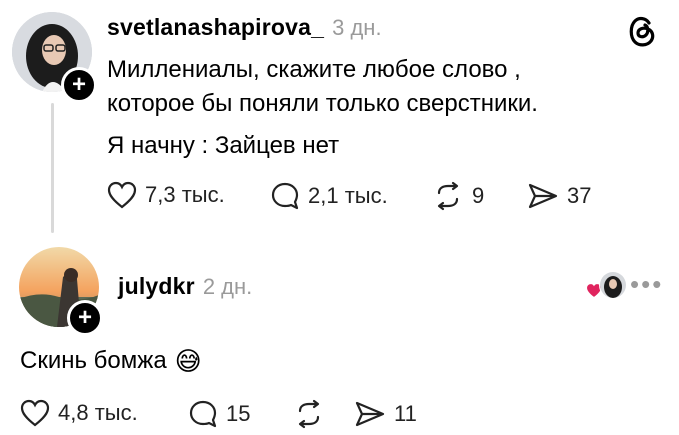 The height and width of the screenshot is (435, 679). Describe the element at coordinates (227, 286) in the screenshot. I see `reply-timestamp: 2 дн.` at that location.